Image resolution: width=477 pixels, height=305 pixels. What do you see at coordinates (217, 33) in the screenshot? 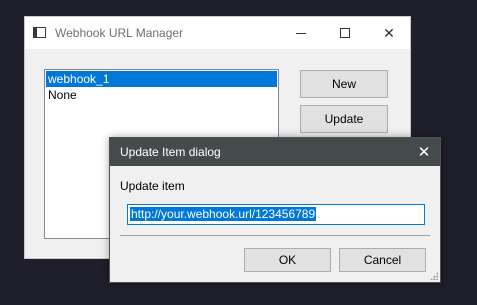
I see `main-titlebar: Webhook URL Manager ✕` at bounding box center [217, 33].